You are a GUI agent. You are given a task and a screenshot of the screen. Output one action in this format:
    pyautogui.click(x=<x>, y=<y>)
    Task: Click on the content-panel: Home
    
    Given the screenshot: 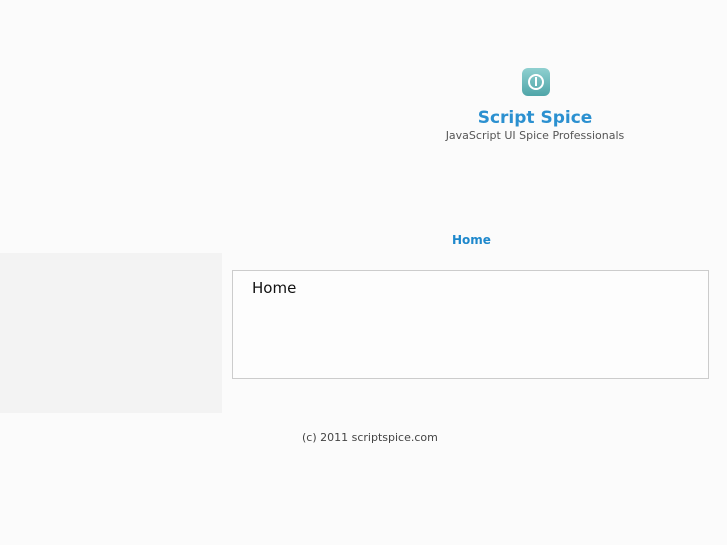 What is the action you would take?
    pyautogui.click(x=470, y=324)
    